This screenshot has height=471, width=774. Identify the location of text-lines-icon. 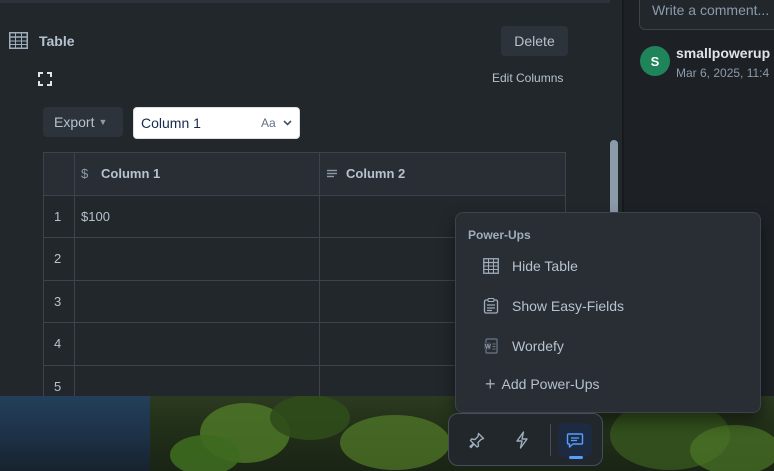
(332, 173).